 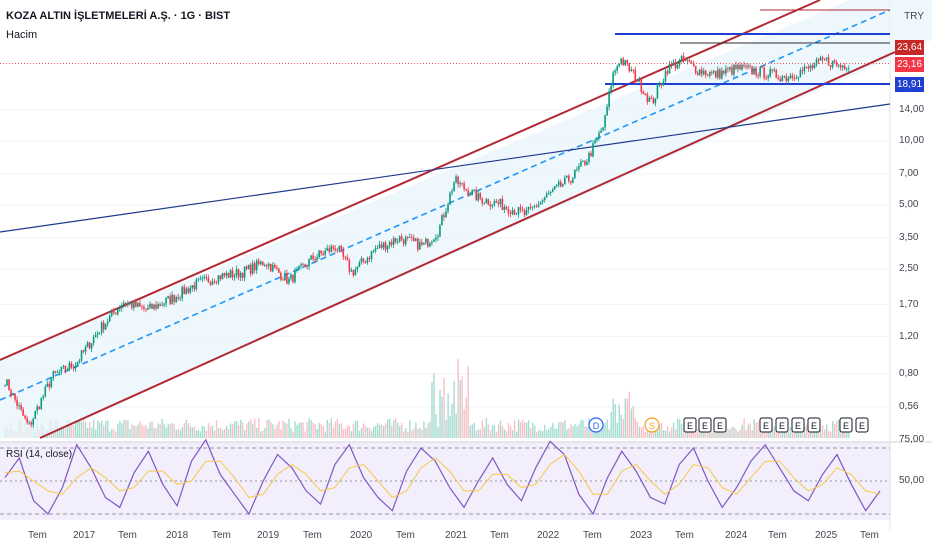 What do you see at coordinates (914, 16) in the screenshot?
I see `currency-label: TRY` at bounding box center [914, 16].